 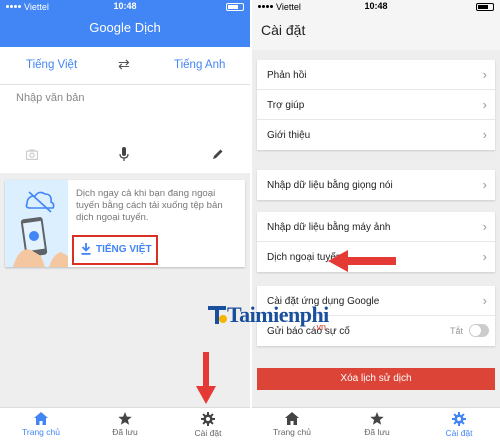 What do you see at coordinates (218, 154) in the screenshot?
I see `handwriting-icon` at bounding box center [218, 154].